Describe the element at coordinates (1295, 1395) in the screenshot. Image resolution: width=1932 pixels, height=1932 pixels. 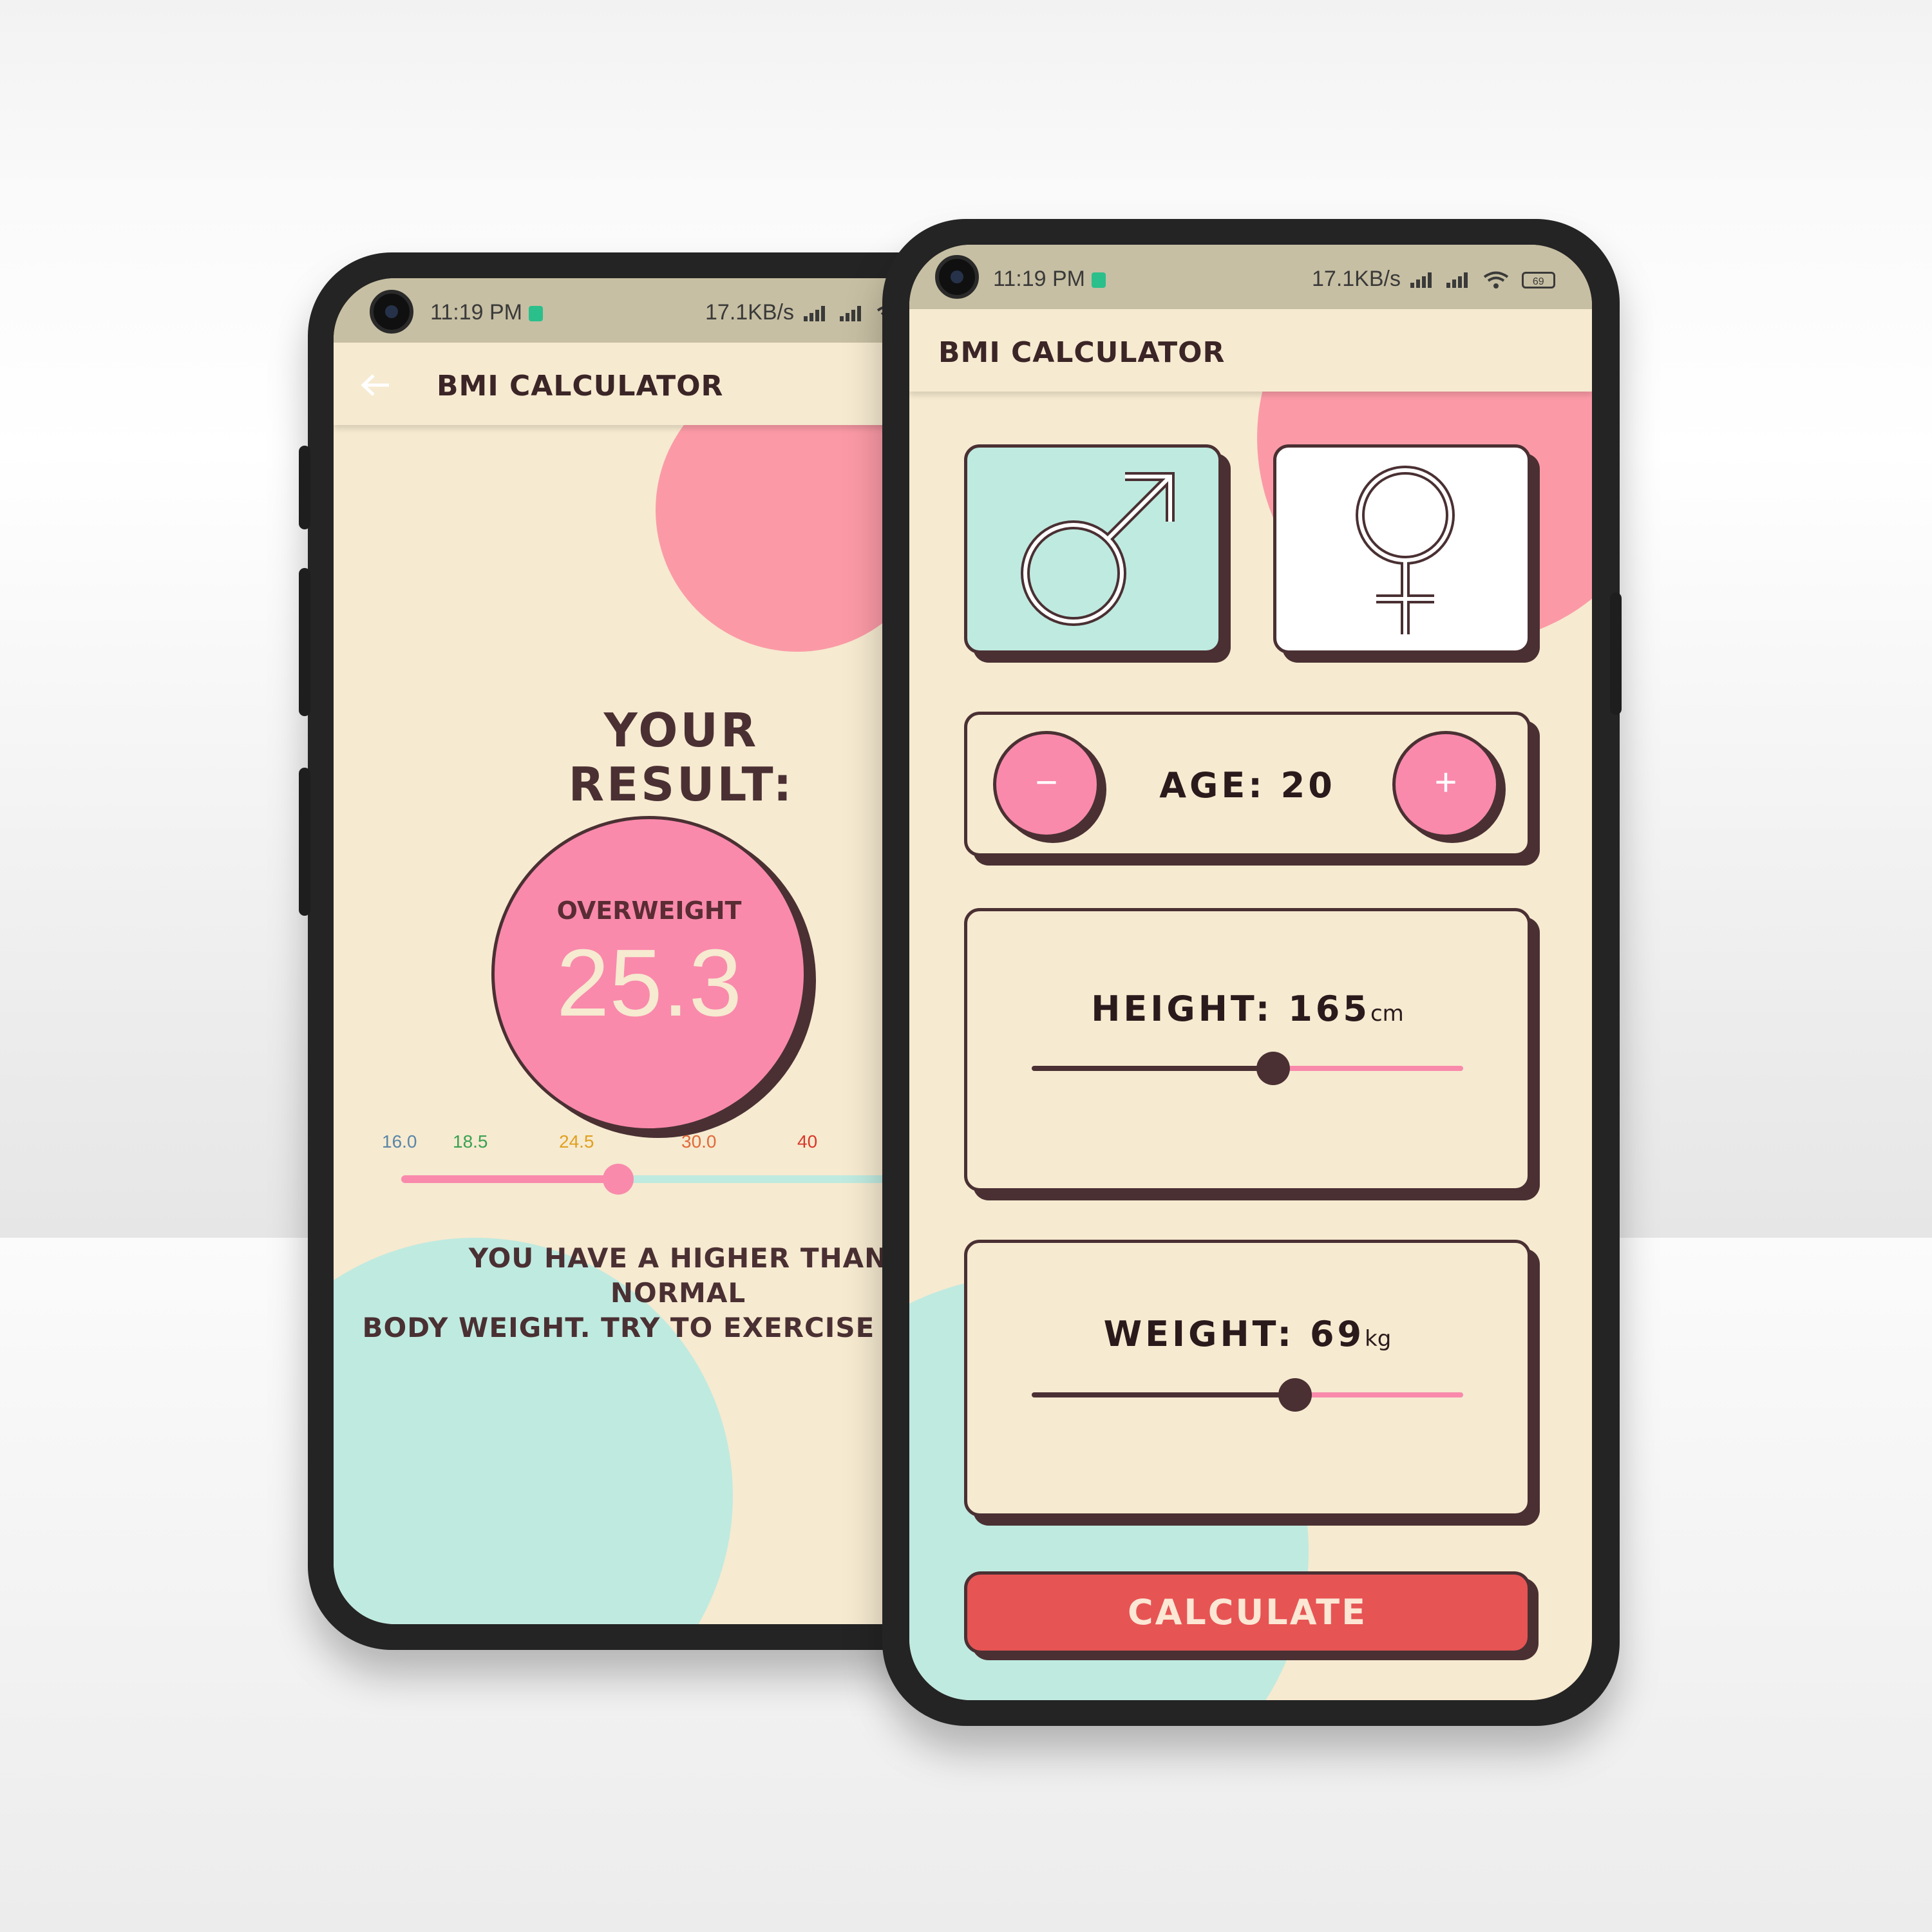
I see `weight-slider-thumb` at that location.